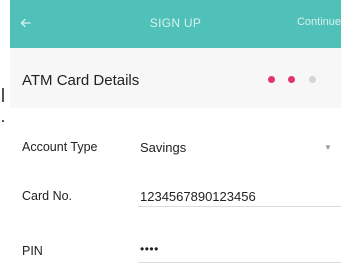  I want to click on account-type-select: Savings, so click(163, 147).